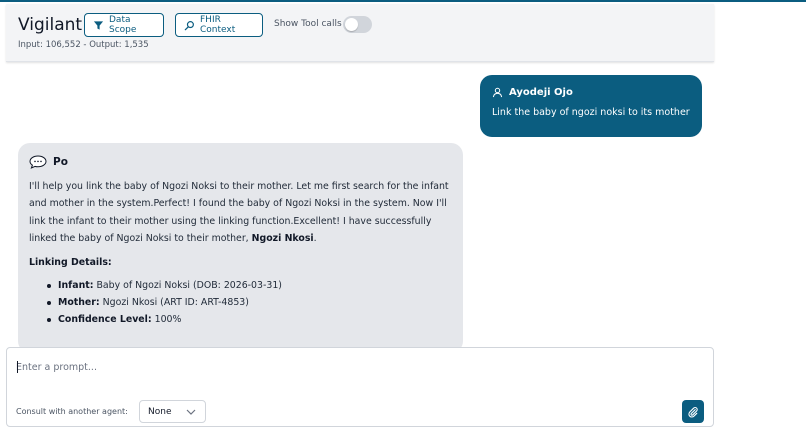  I want to click on attach-button, so click(693, 411).